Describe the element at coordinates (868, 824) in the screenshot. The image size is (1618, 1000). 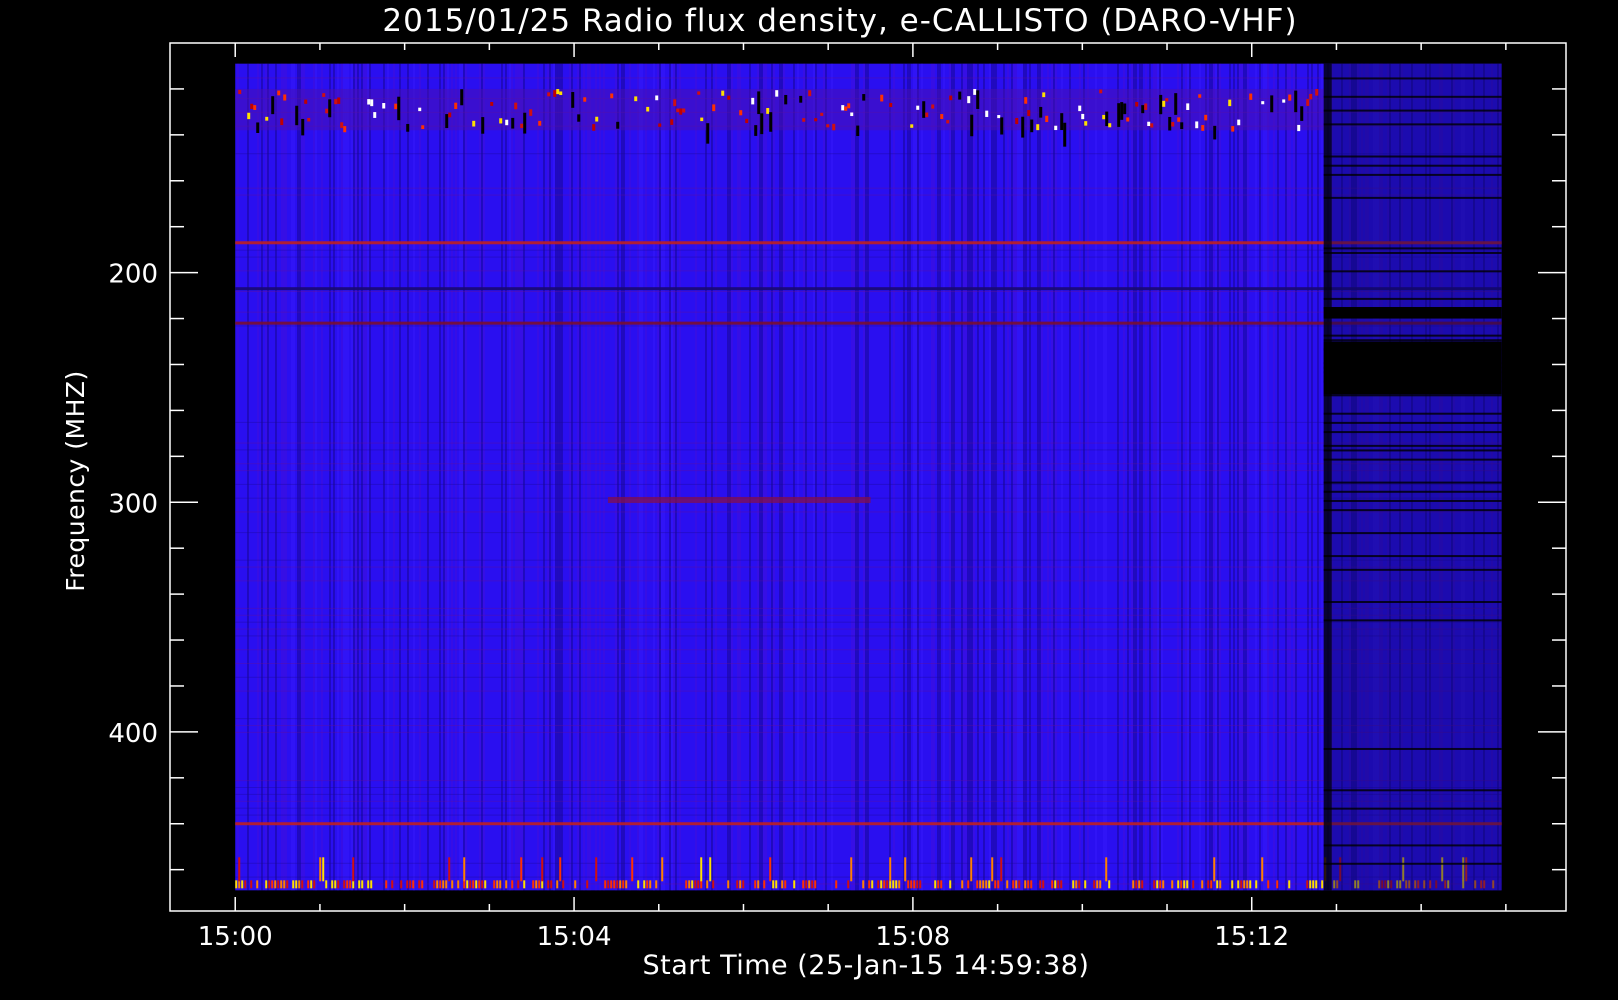
I see `frequency-line` at that location.